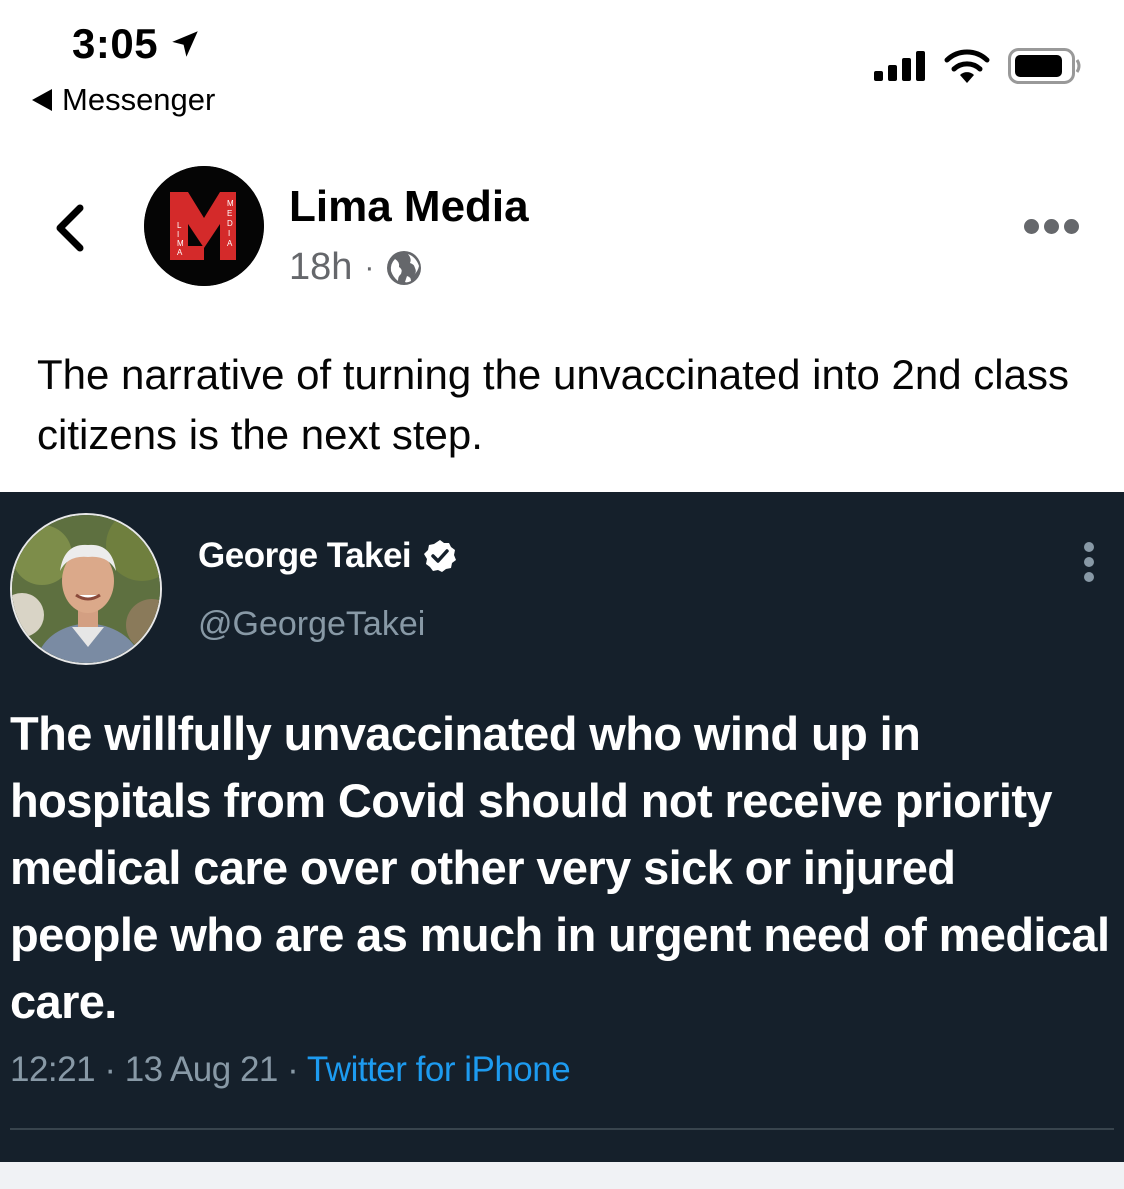 This screenshot has height=1189, width=1124. I want to click on post-author-name: Lima Media, so click(409, 207).